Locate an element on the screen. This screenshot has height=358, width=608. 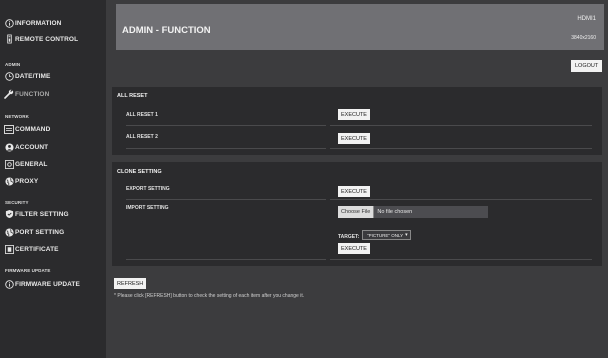
clone-setting-title: CLONE SETTING is located at coordinates (139, 172).